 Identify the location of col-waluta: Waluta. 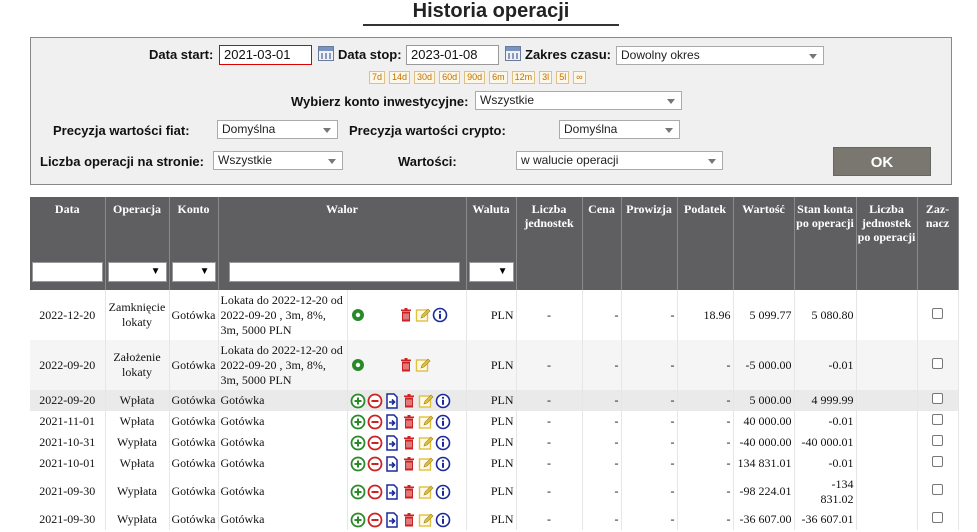
(491, 225).